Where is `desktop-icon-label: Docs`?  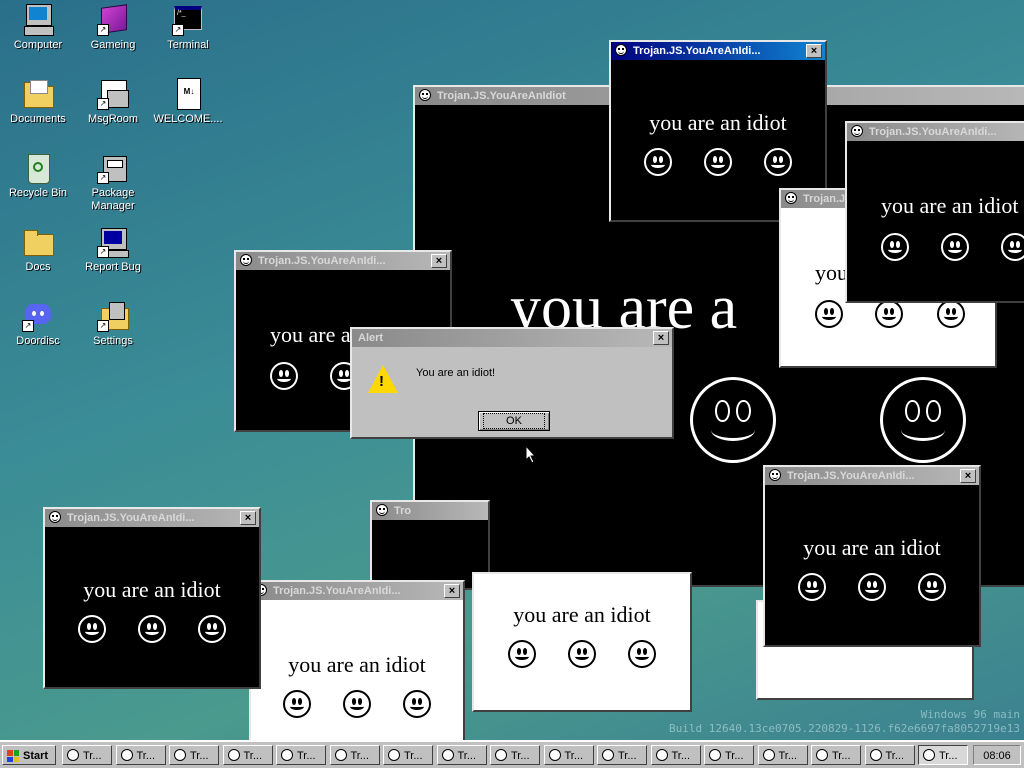
desktop-icon-label: Docs is located at coordinates (38, 267).